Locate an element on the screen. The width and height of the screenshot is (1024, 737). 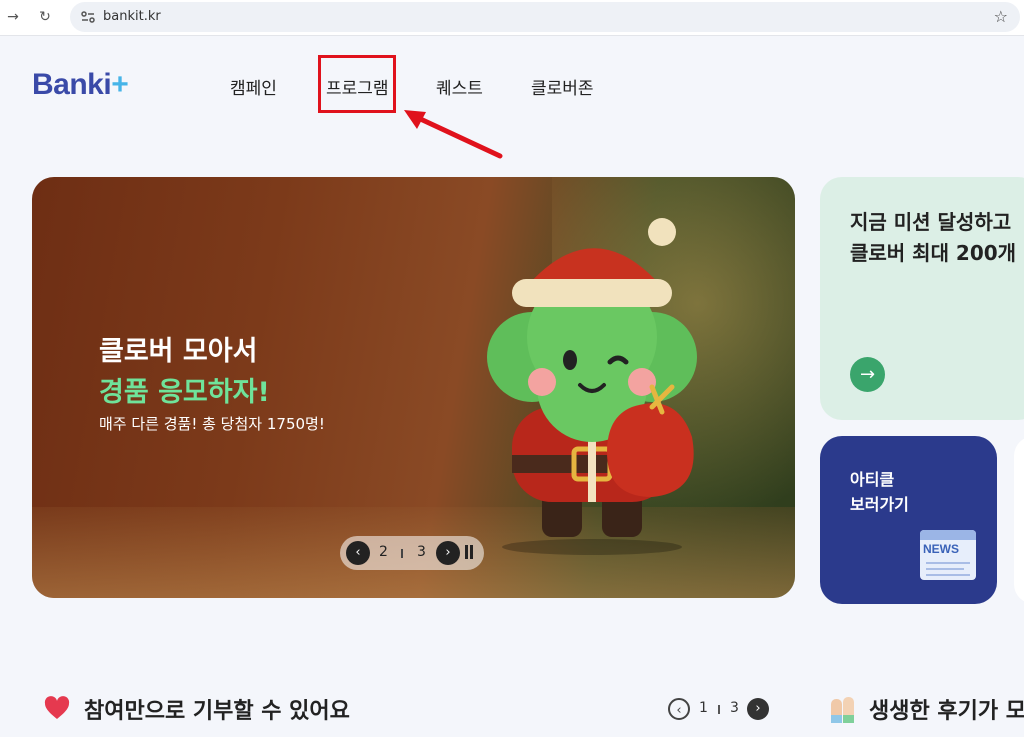
hero-title-line2: 경품 응모하자! is located at coordinates (184, 392).